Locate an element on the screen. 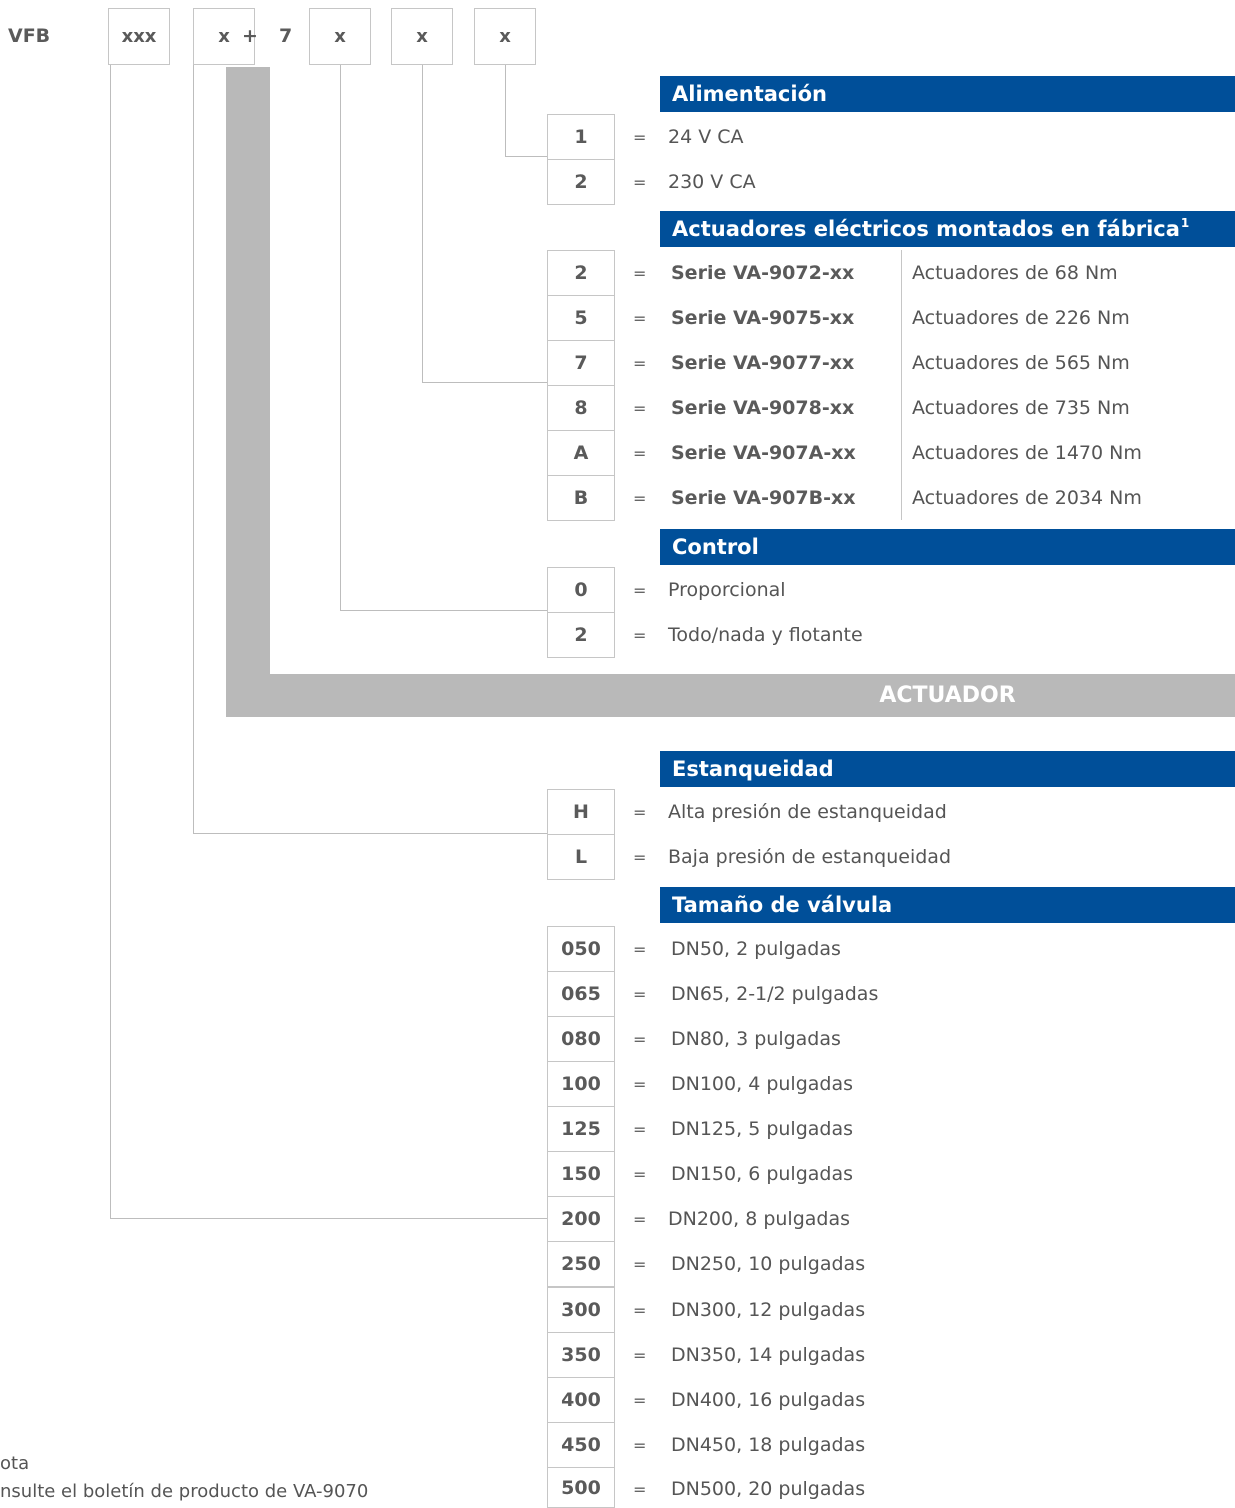 The height and width of the screenshot is (1508, 1235). size-desc: DN500, 20 pulgadas is located at coordinates (768, 1489).